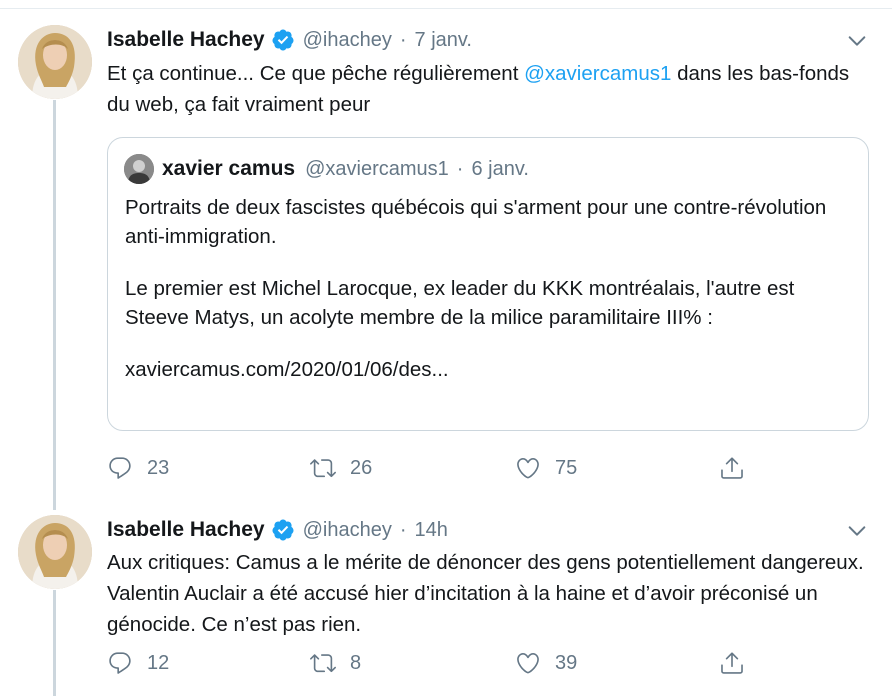  What do you see at coordinates (566, 662) in the screenshot?
I see `like-count: 39` at bounding box center [566, 662].